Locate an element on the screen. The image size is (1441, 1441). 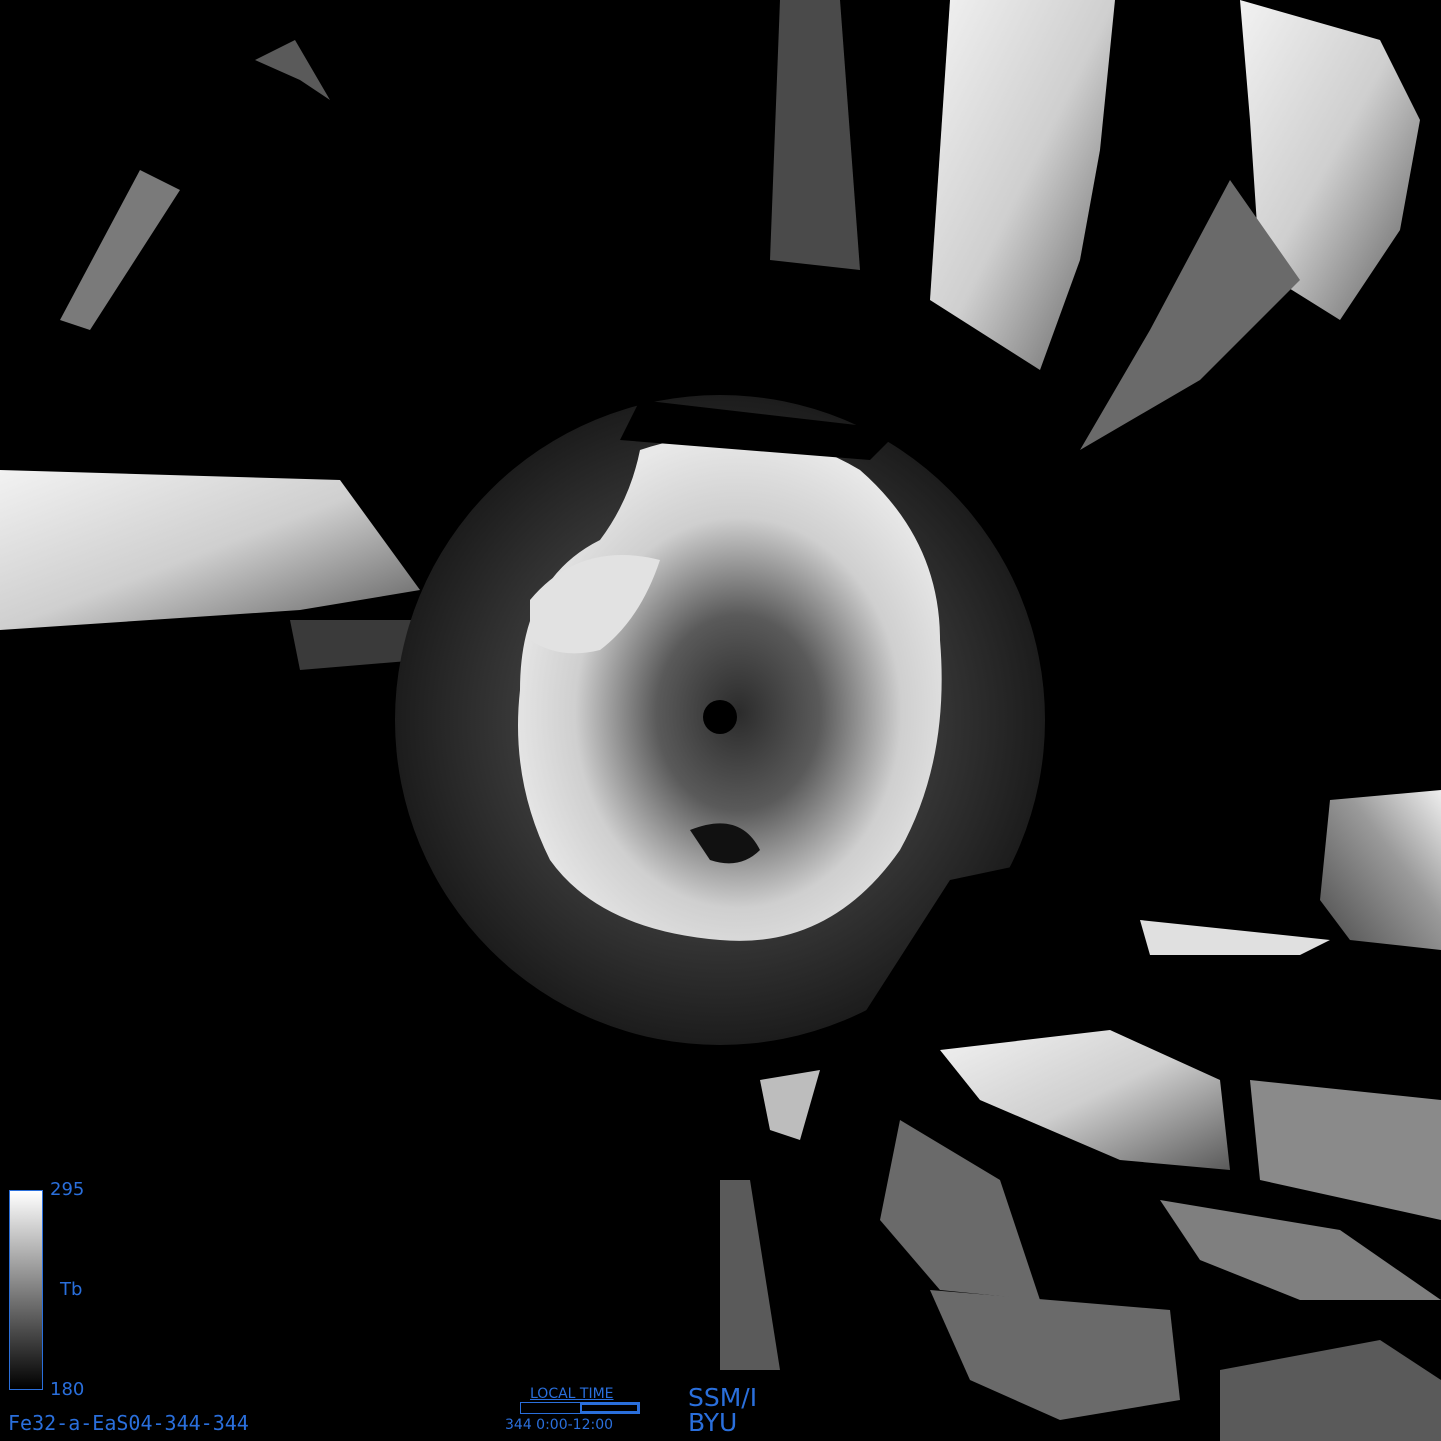
local-time-title: LOCAL TIME is located at coordinates (572, 1394).